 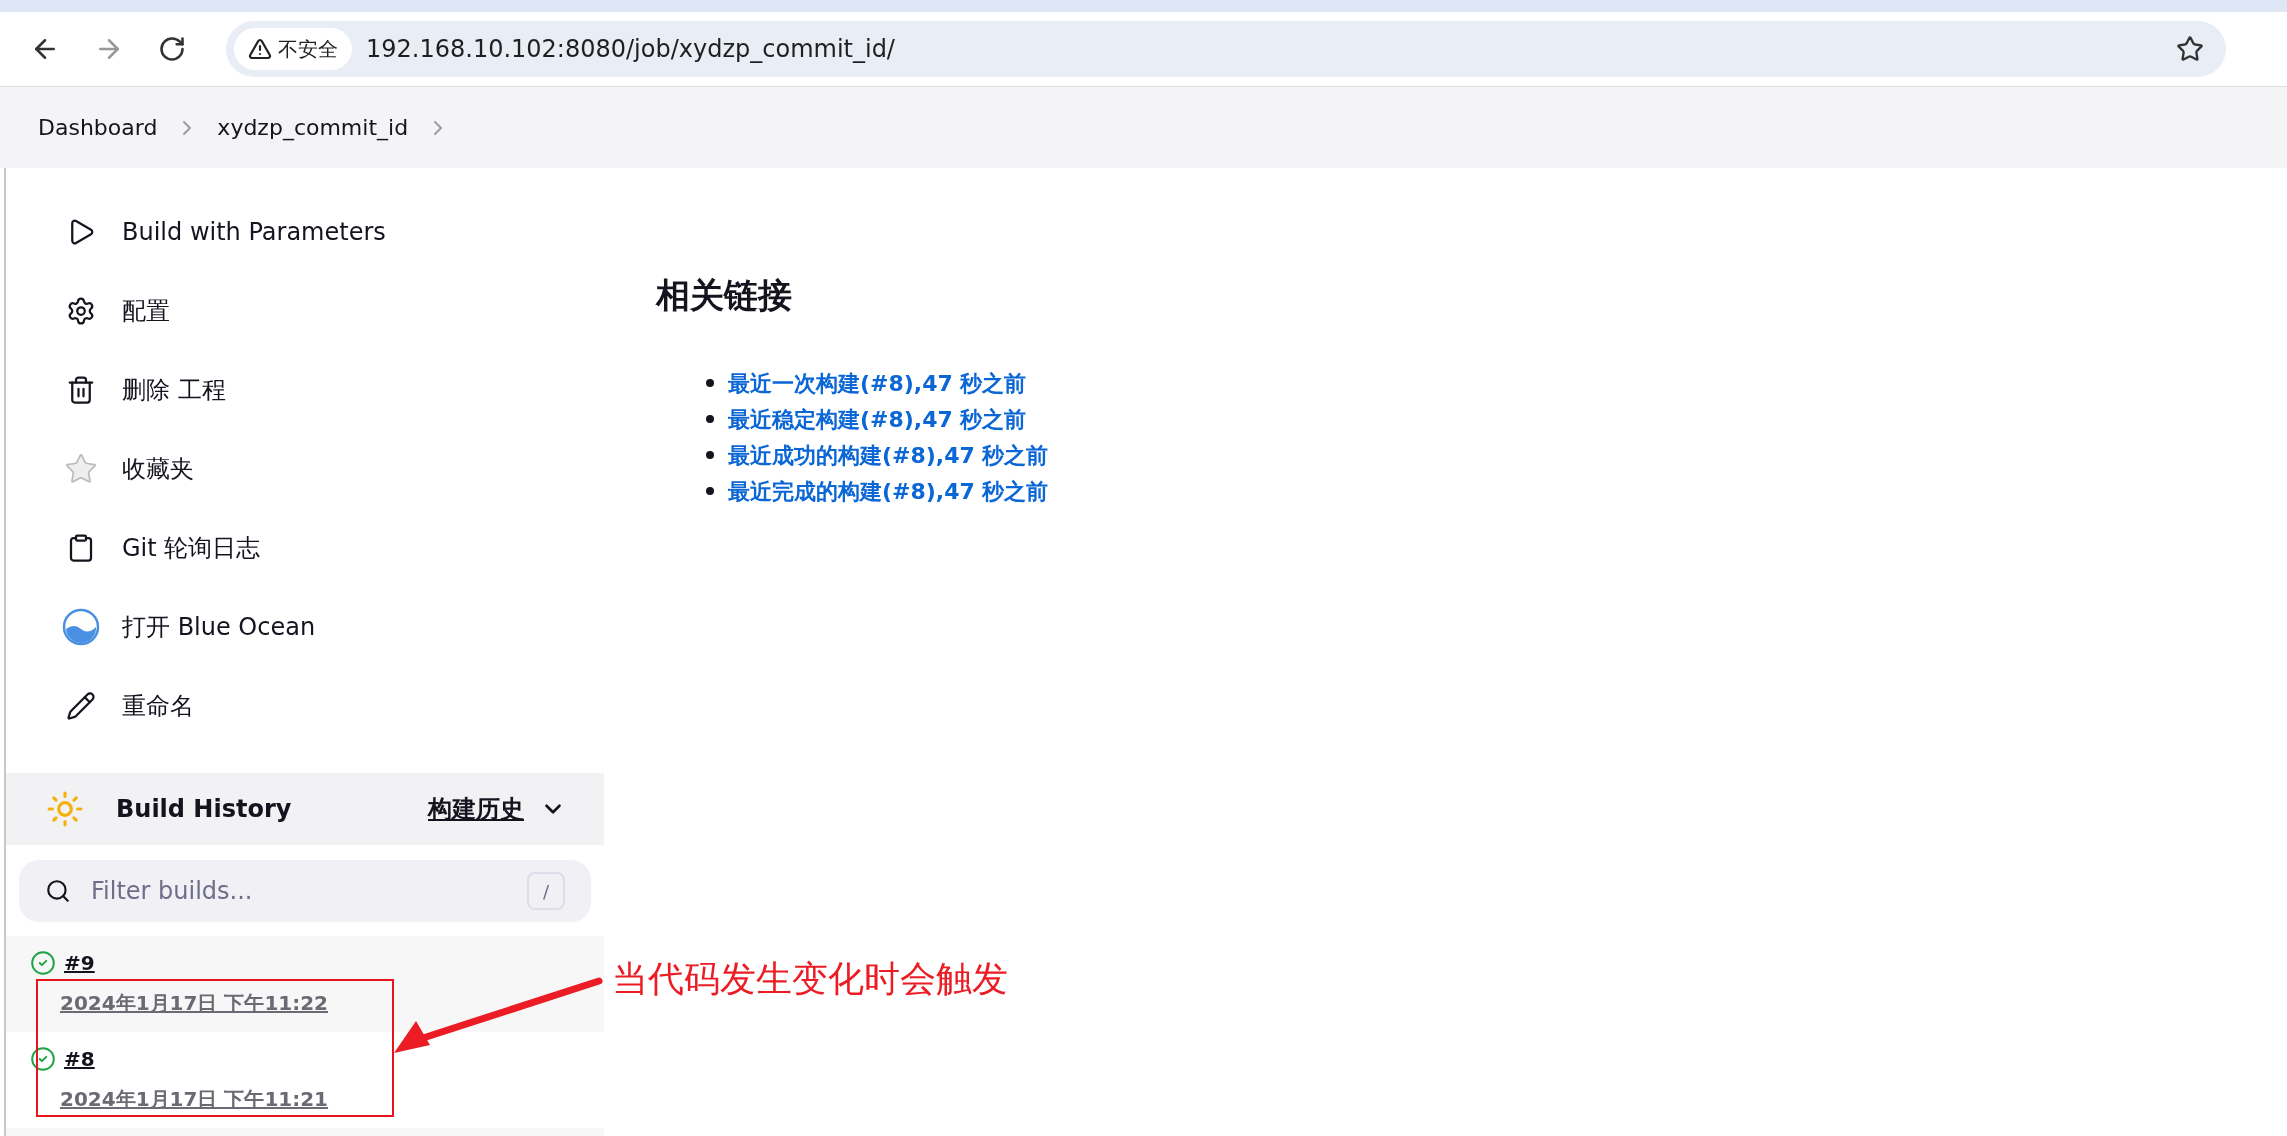 I want to click on shortcut-key: /, so click(x=546, y=891).